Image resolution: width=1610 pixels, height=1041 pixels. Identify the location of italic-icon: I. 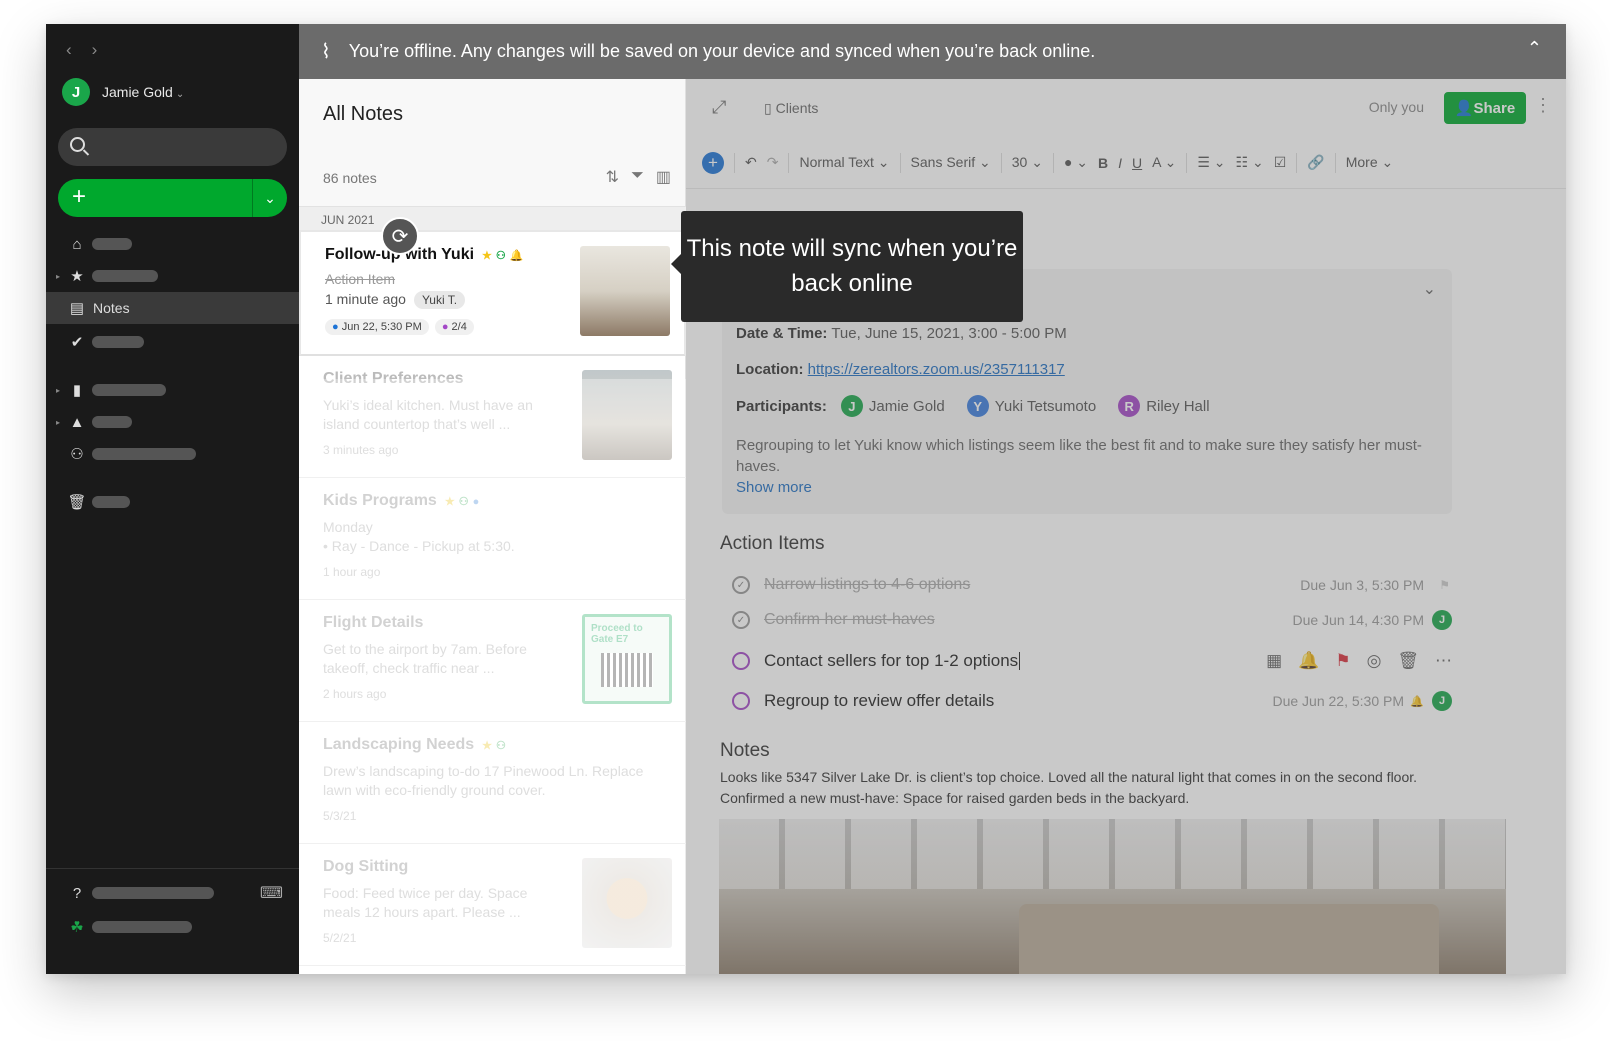
(1120, 163).